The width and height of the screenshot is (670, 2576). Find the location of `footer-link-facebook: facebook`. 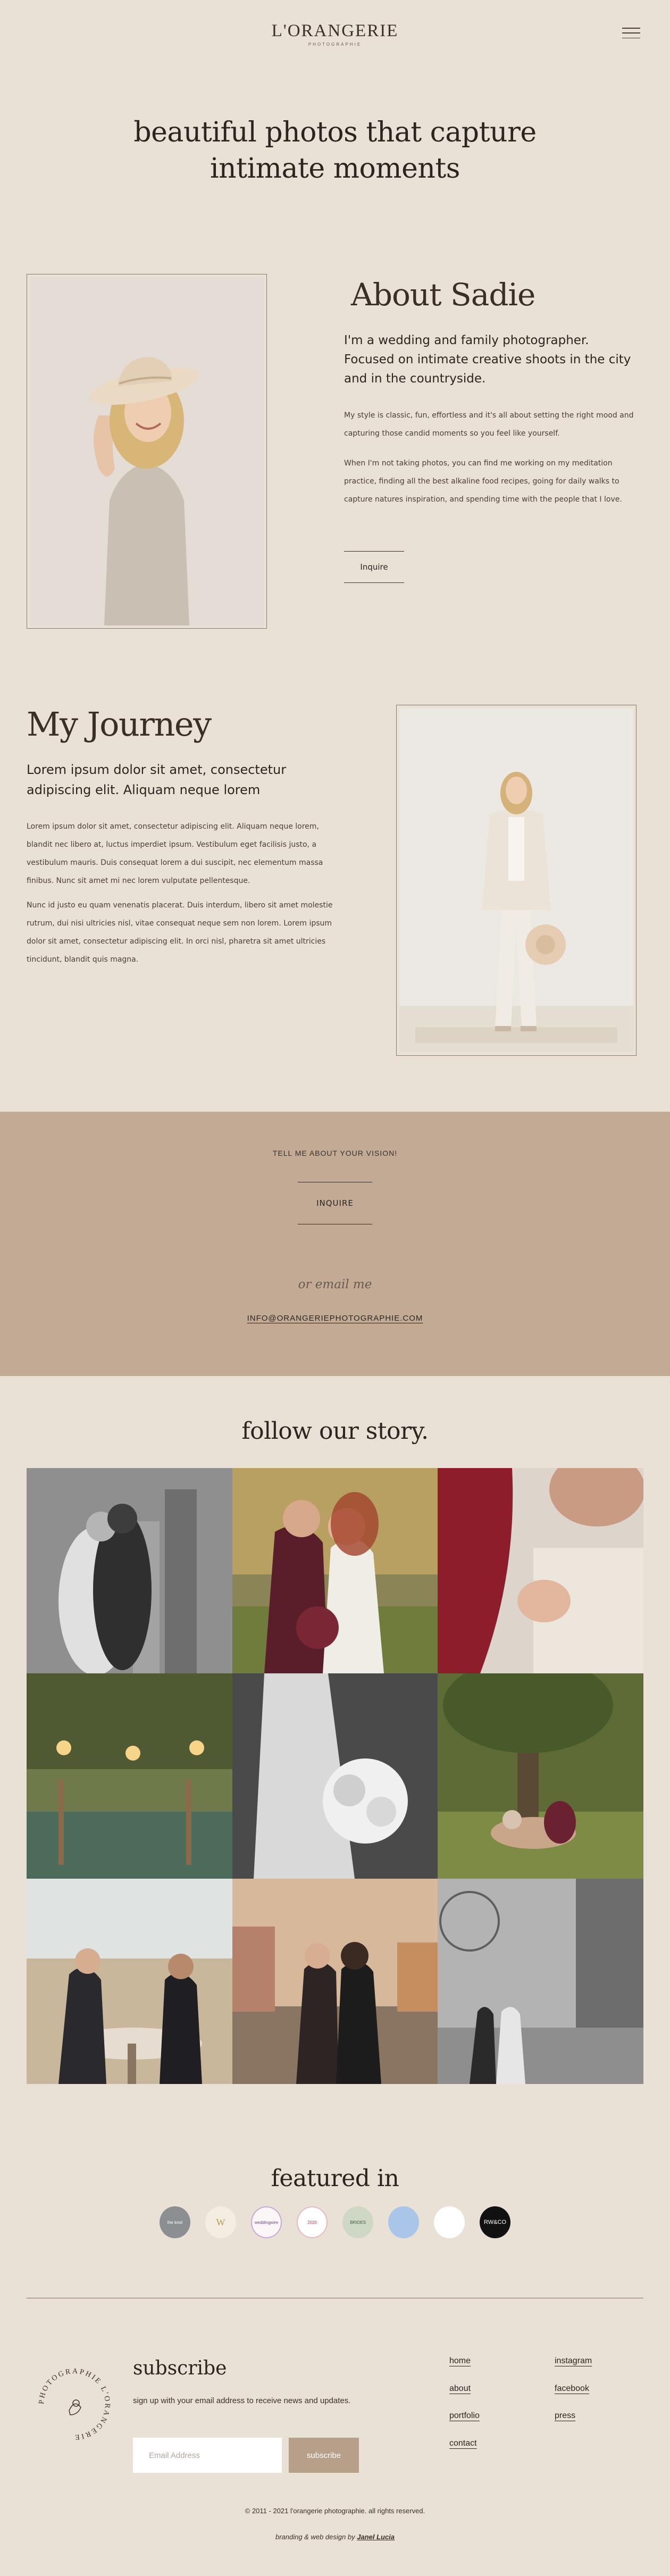

footer-link-facebook: facebook is located at coordinates (572, 2389).